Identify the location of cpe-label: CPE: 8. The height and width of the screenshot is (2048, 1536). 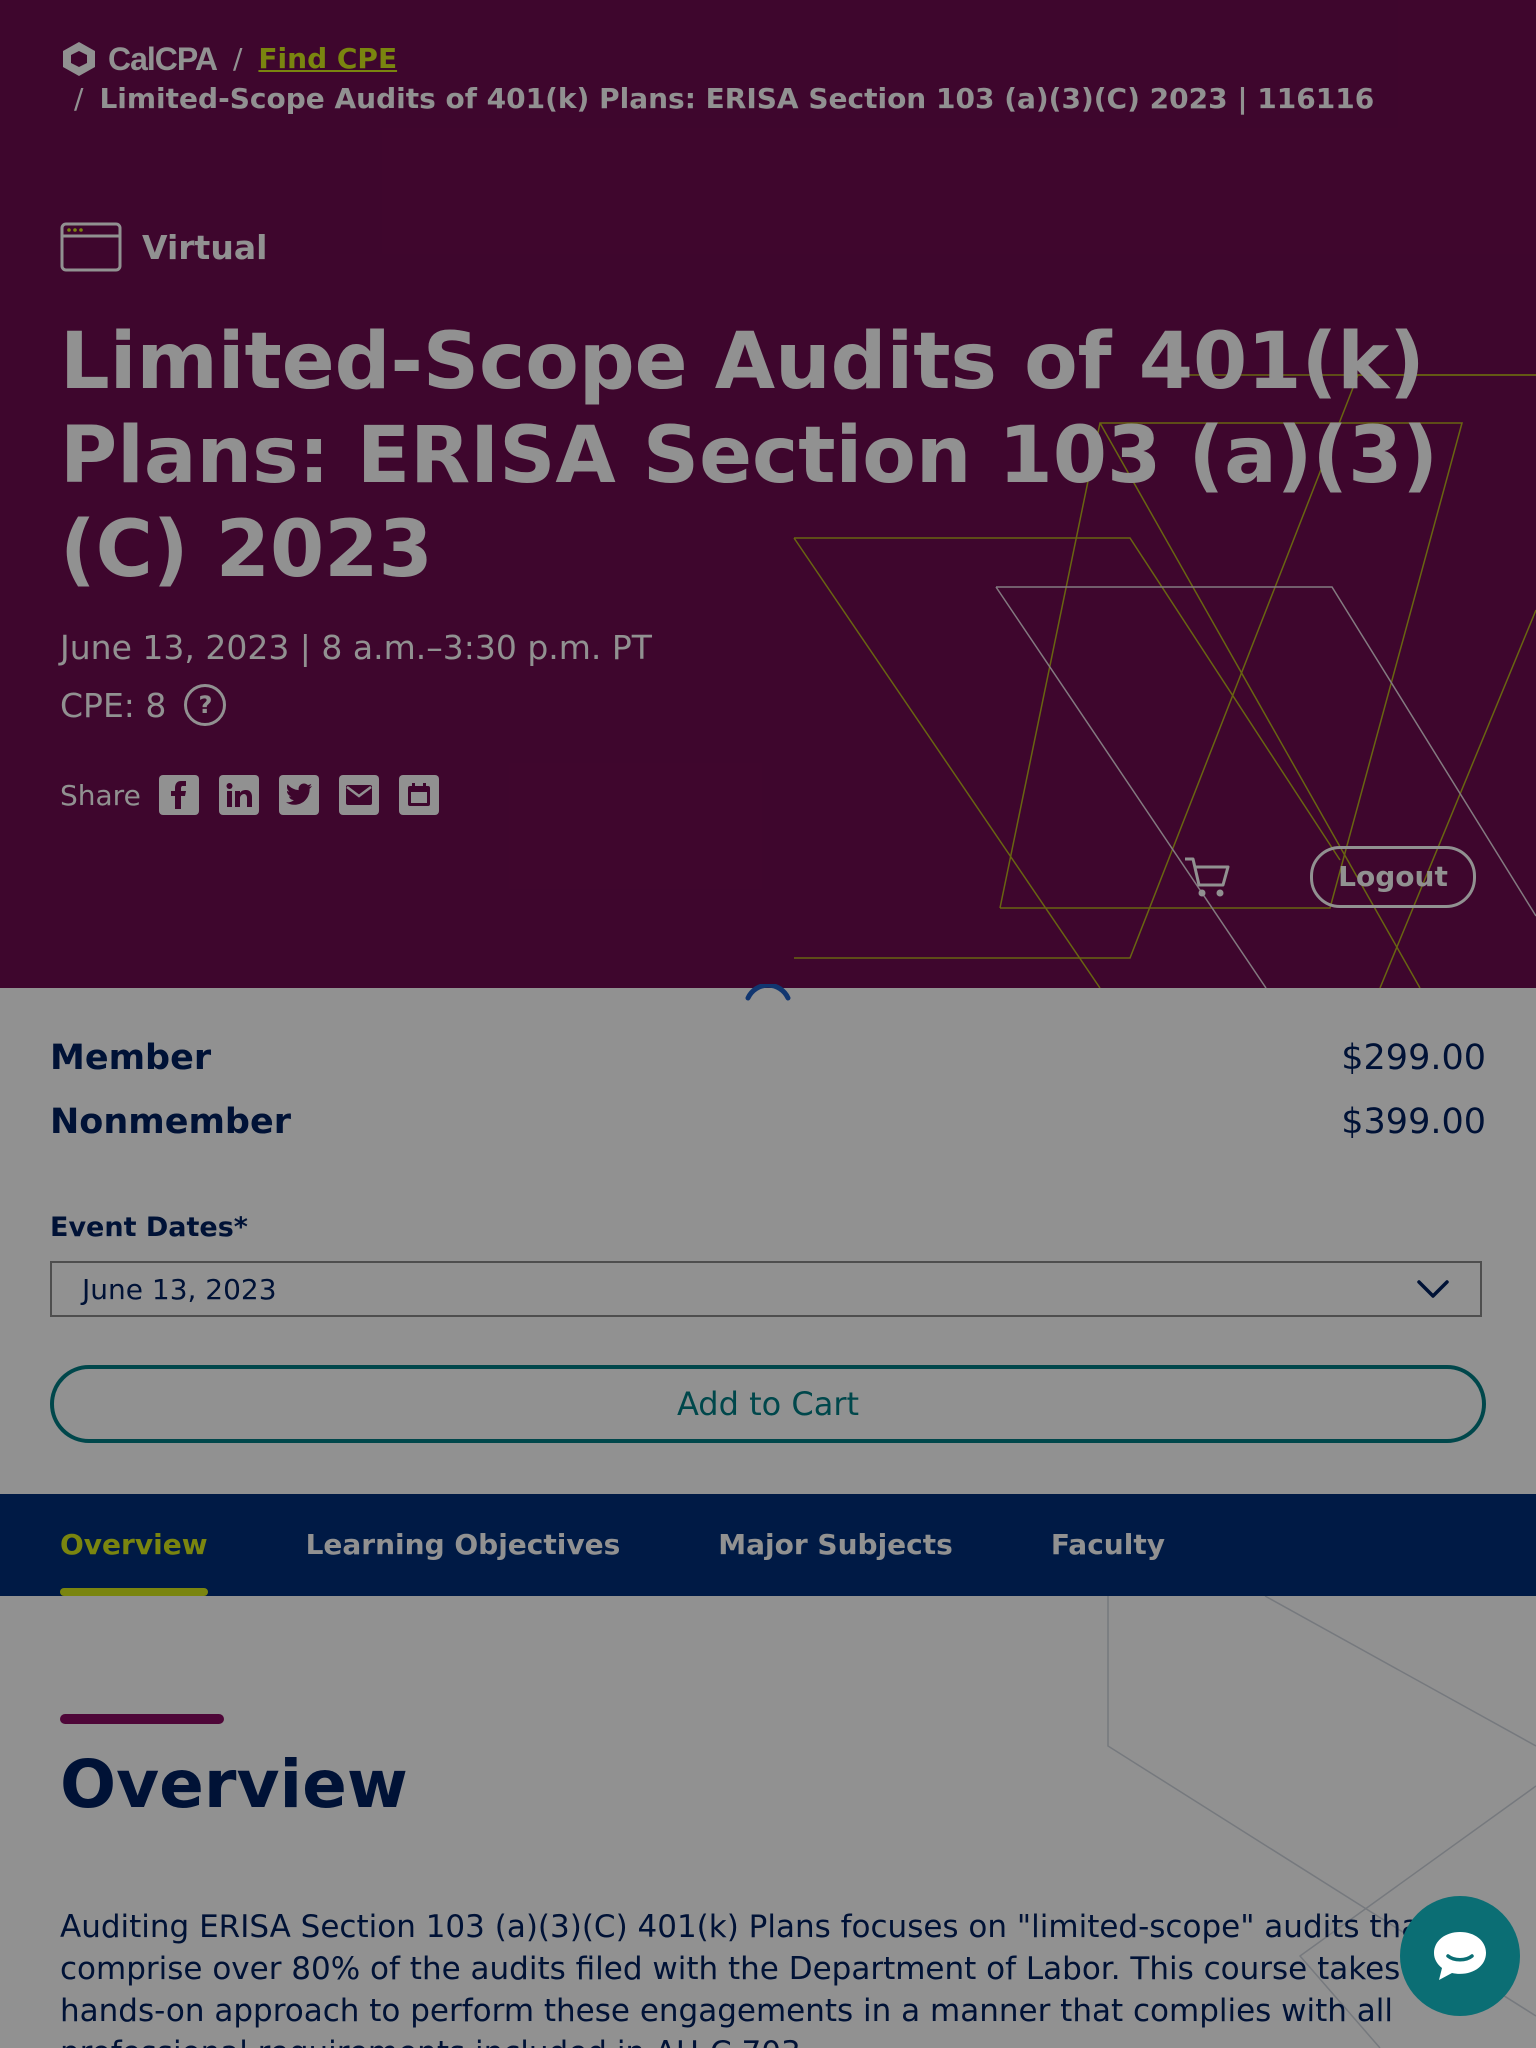
(113, 705).